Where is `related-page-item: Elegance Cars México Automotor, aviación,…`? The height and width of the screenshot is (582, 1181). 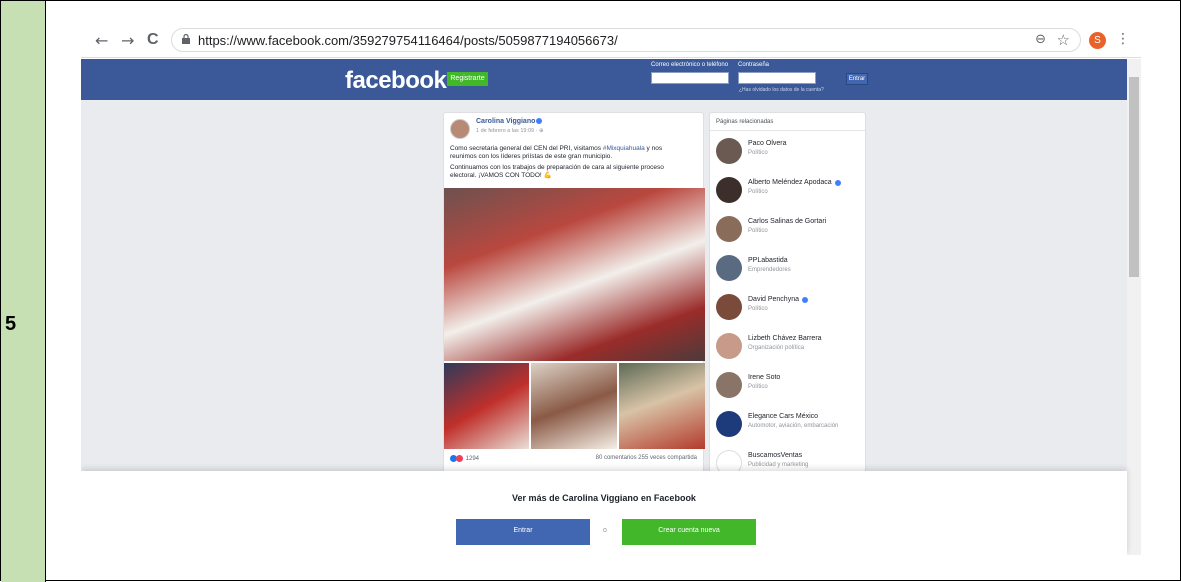
related-page-item: Elegance Cars México Automotor, aviación,… is located at coordinates (787, 427).